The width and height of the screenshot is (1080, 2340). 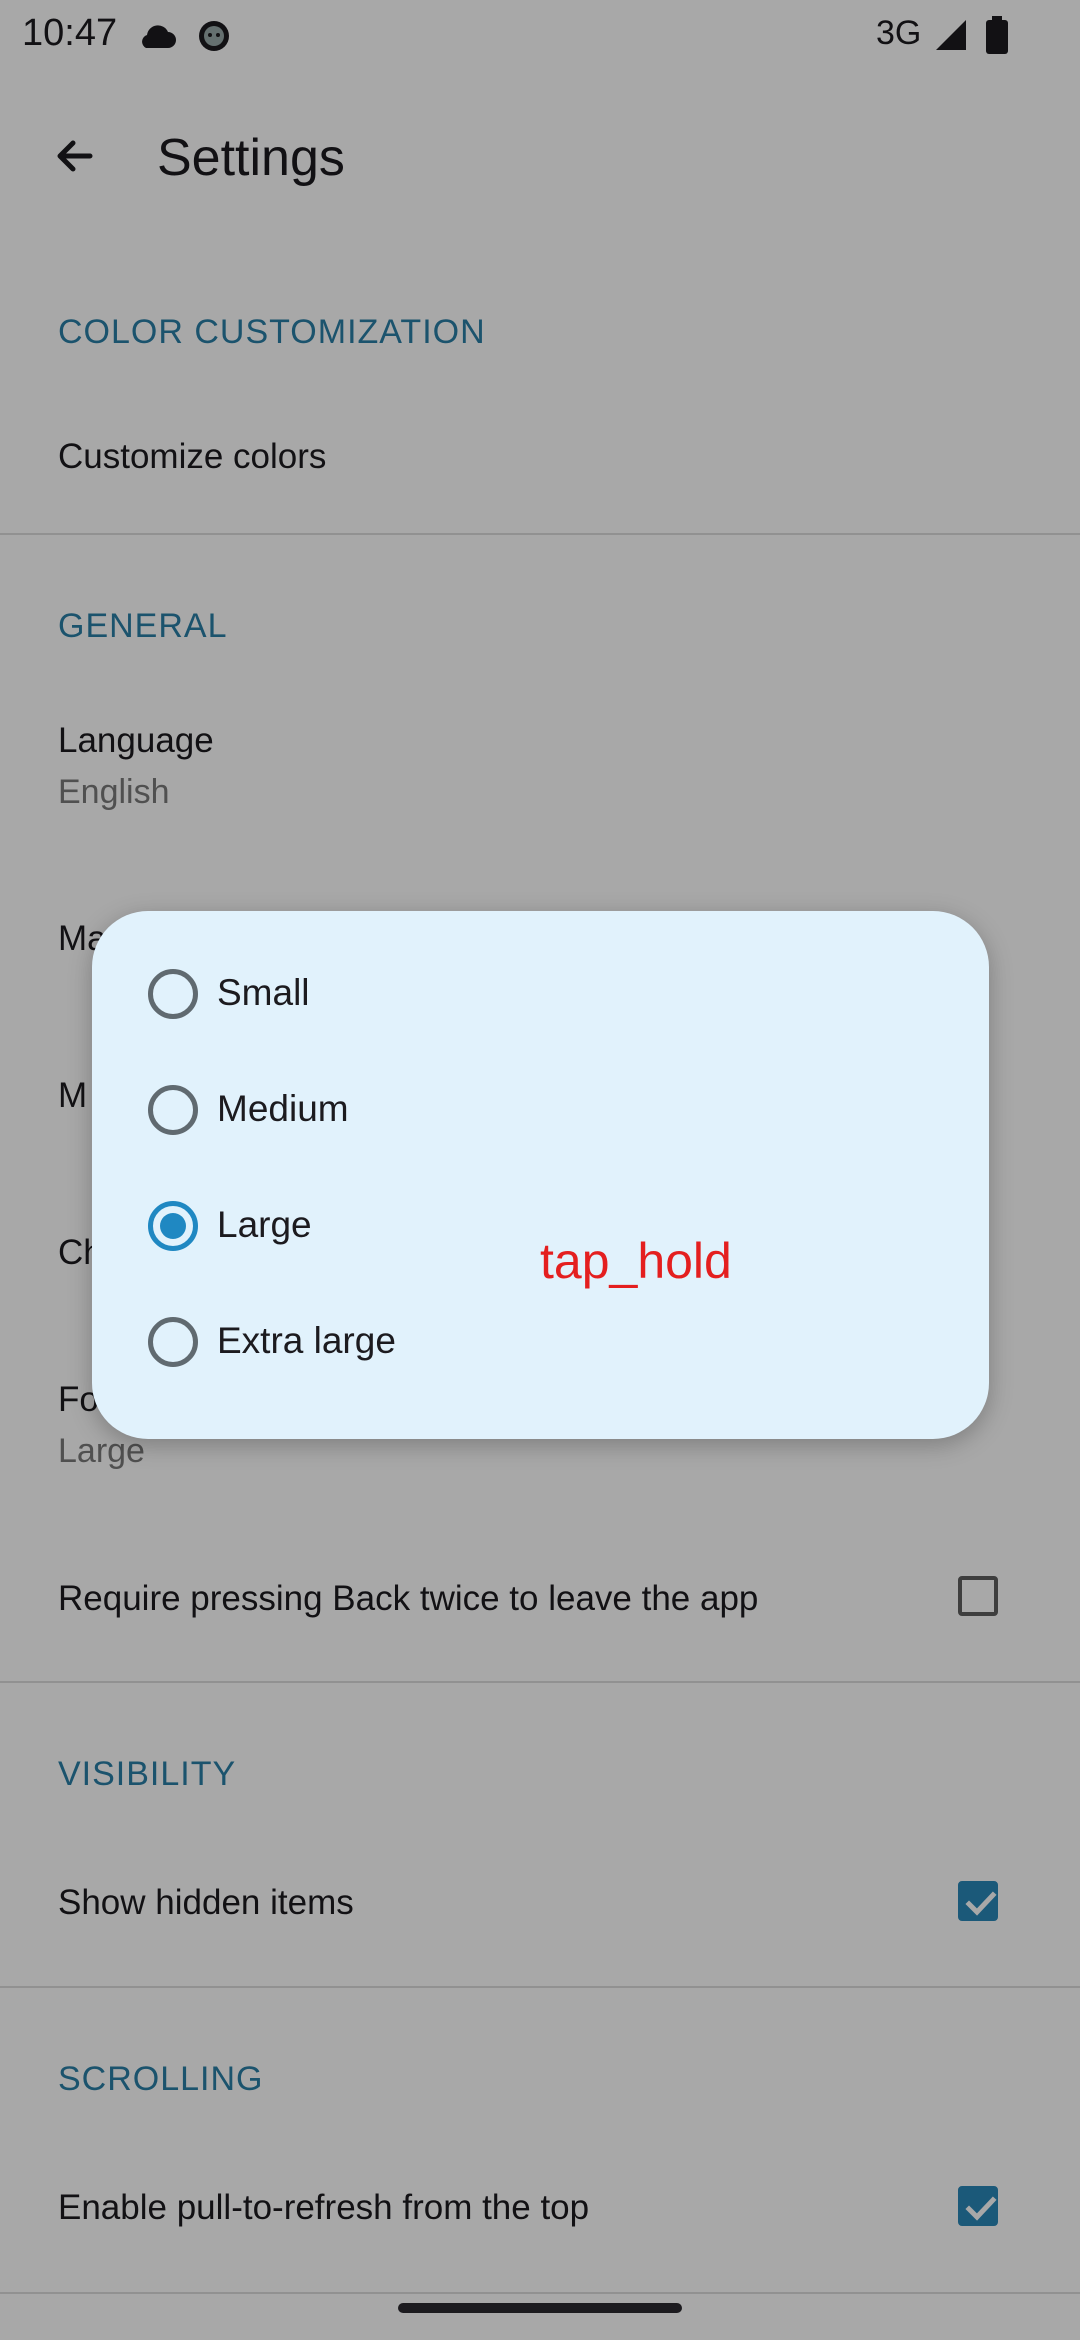 What do you see at coordinates (264, 1224) in the screenshot?
I see `option-label: Large` at bounding box center [264, 1224].